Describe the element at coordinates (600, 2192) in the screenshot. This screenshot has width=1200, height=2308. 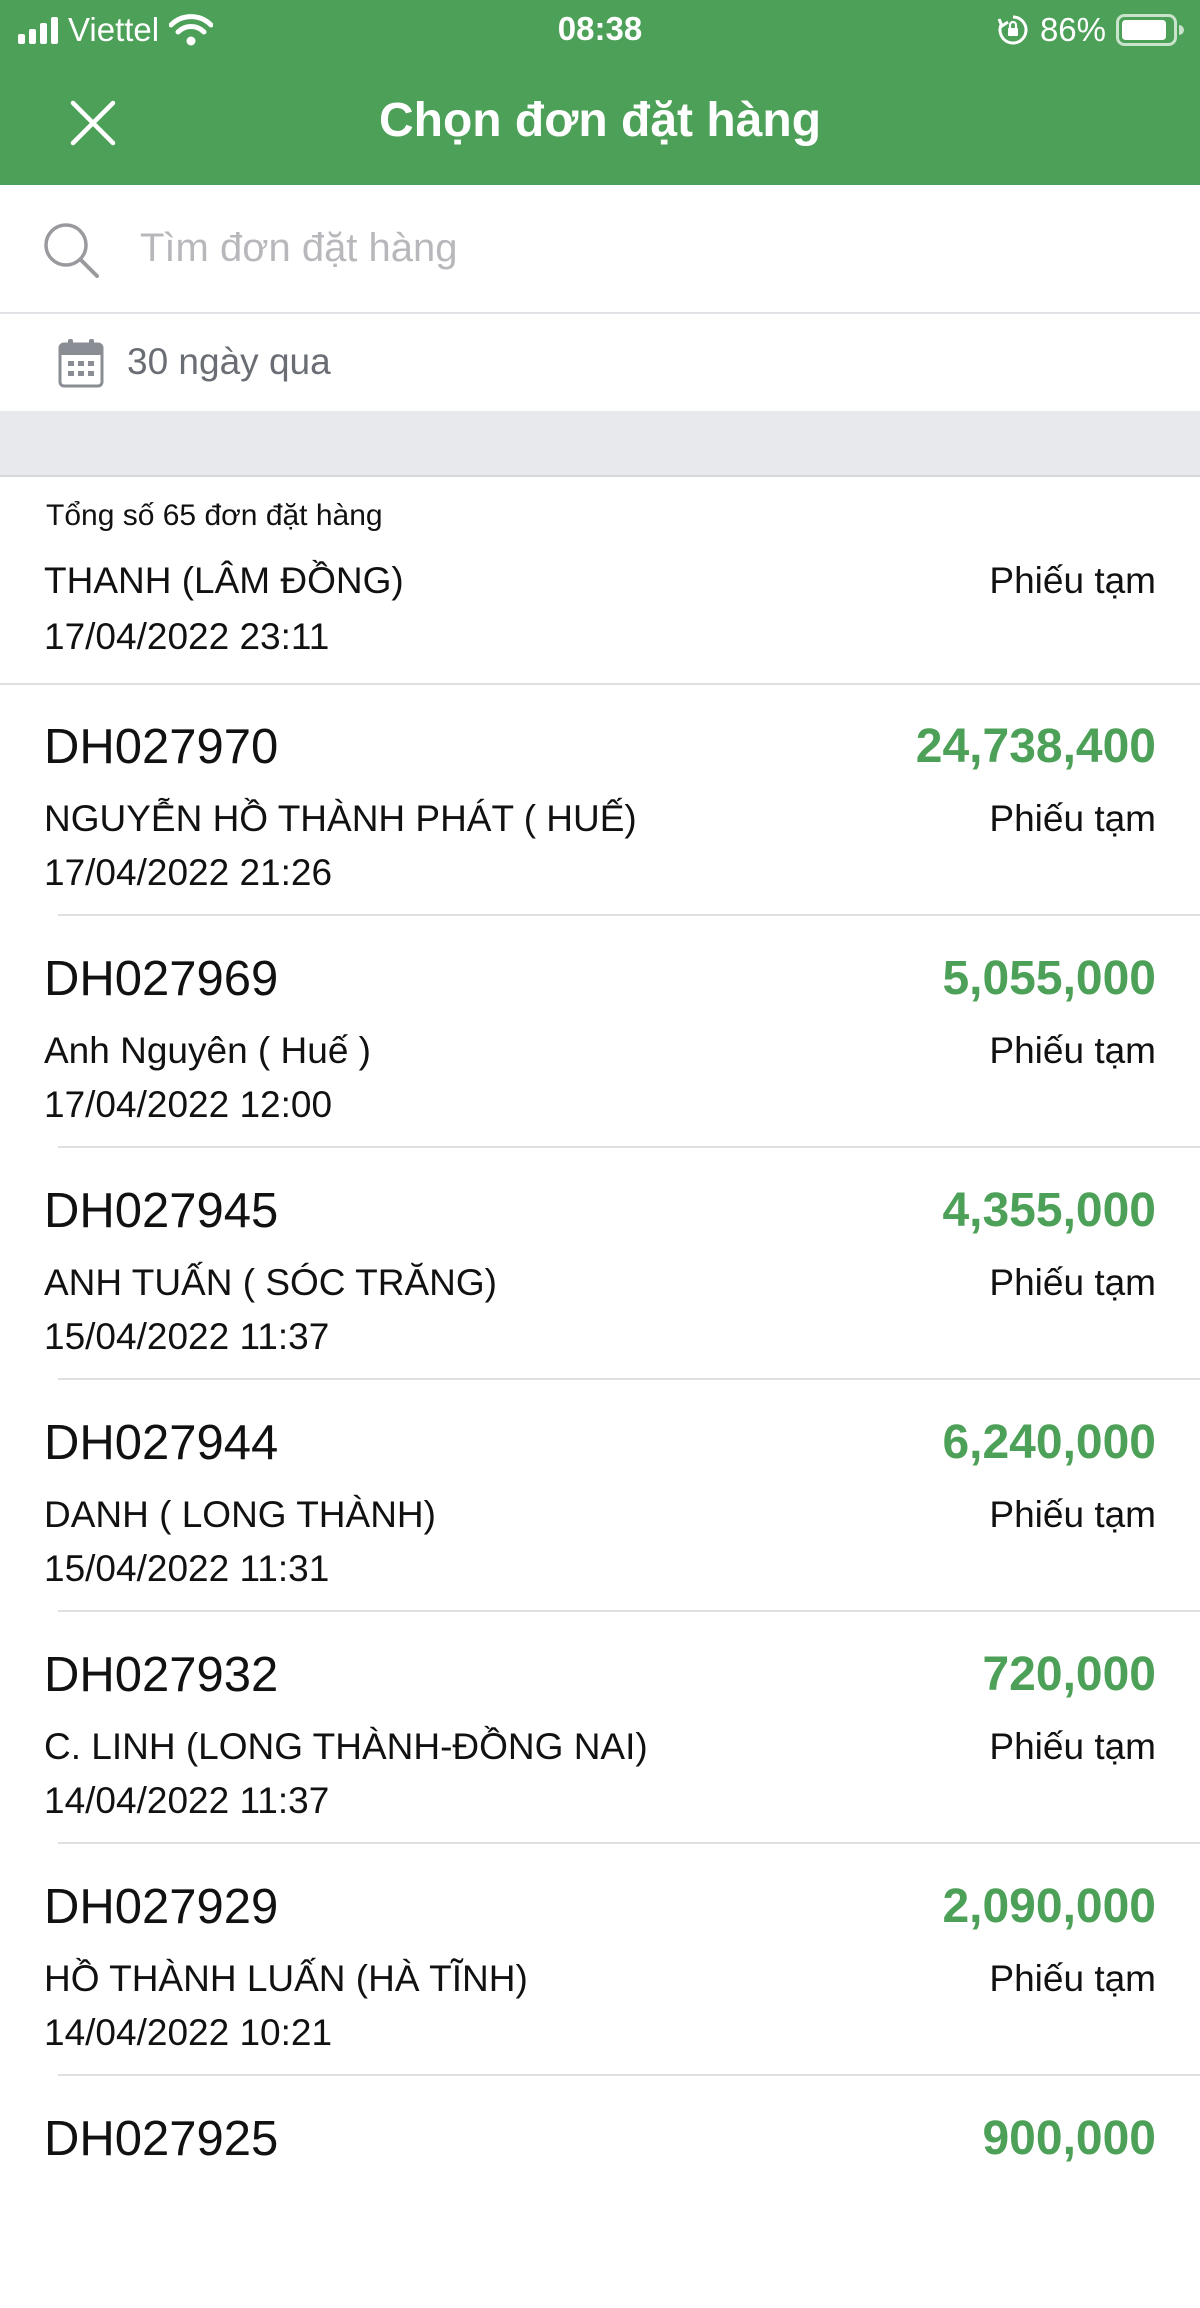
I see `order-row: DH027925 900,000` at that location.